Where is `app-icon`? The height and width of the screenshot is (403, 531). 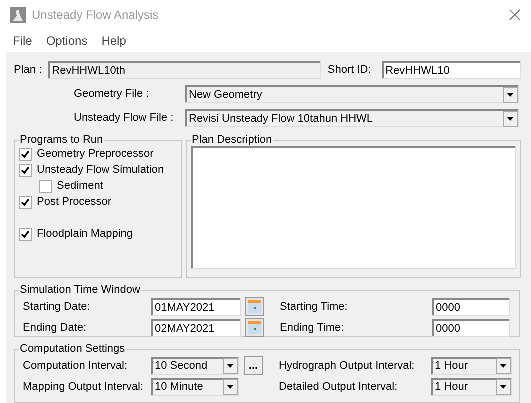 app-icon is located at coordinates (18, 15).